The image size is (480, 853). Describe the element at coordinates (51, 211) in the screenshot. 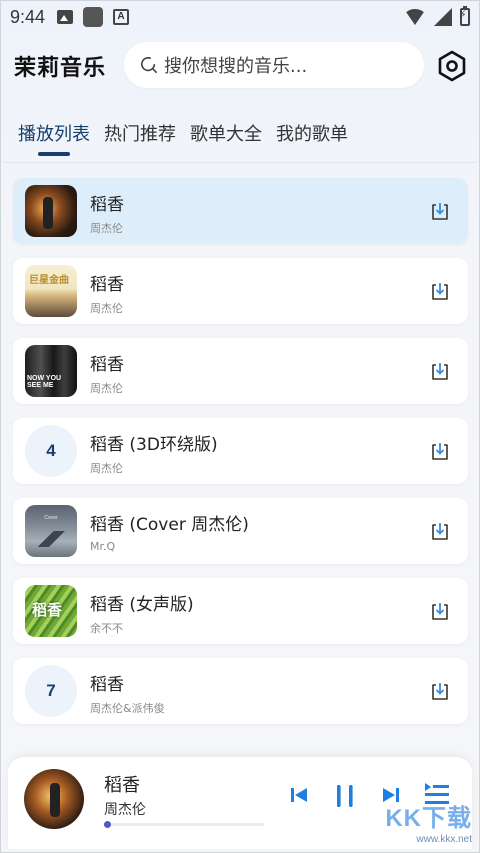

I see `song-cover-image` at that location.